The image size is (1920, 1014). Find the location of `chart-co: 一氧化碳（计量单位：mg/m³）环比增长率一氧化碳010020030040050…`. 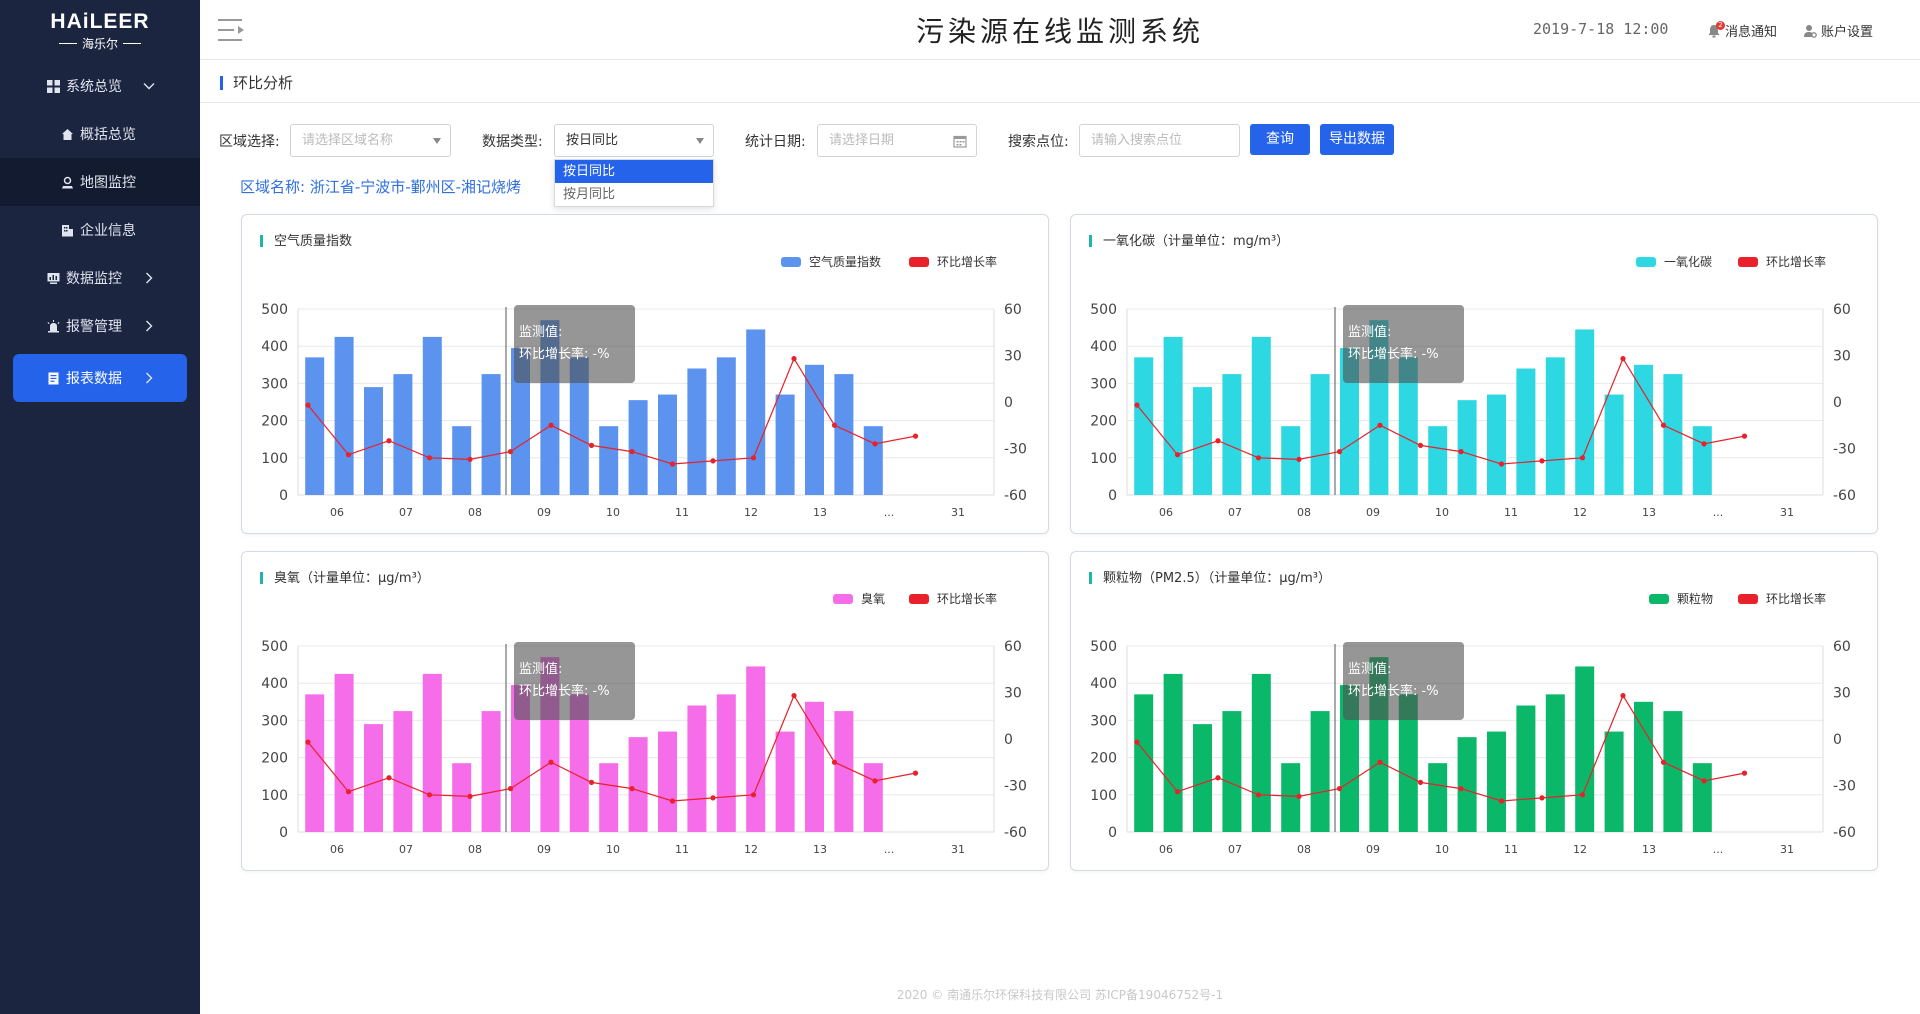

chart-co: 一氧化碳（计量单位：mg/m³）环比增长率一氧化碳010020030040050… is located at coordinates (1472, 376).